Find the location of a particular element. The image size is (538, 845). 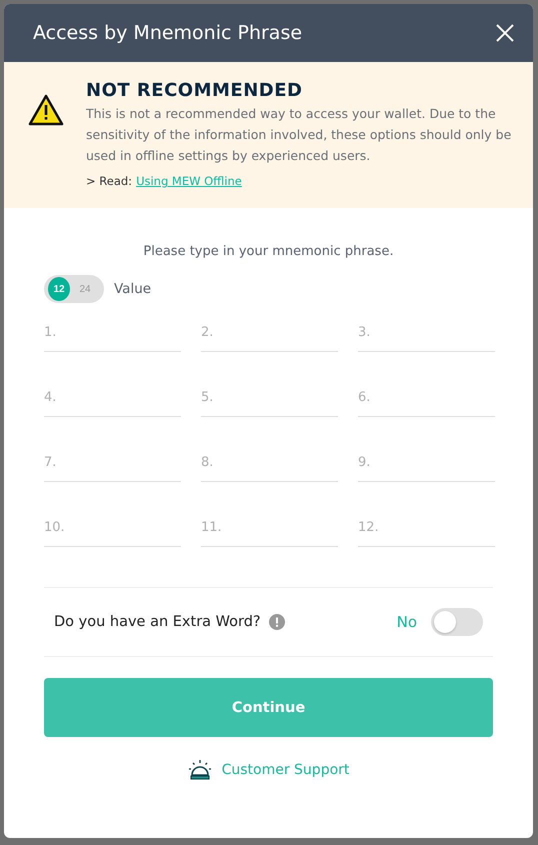

info-icon is located at coordinates (276, 622).